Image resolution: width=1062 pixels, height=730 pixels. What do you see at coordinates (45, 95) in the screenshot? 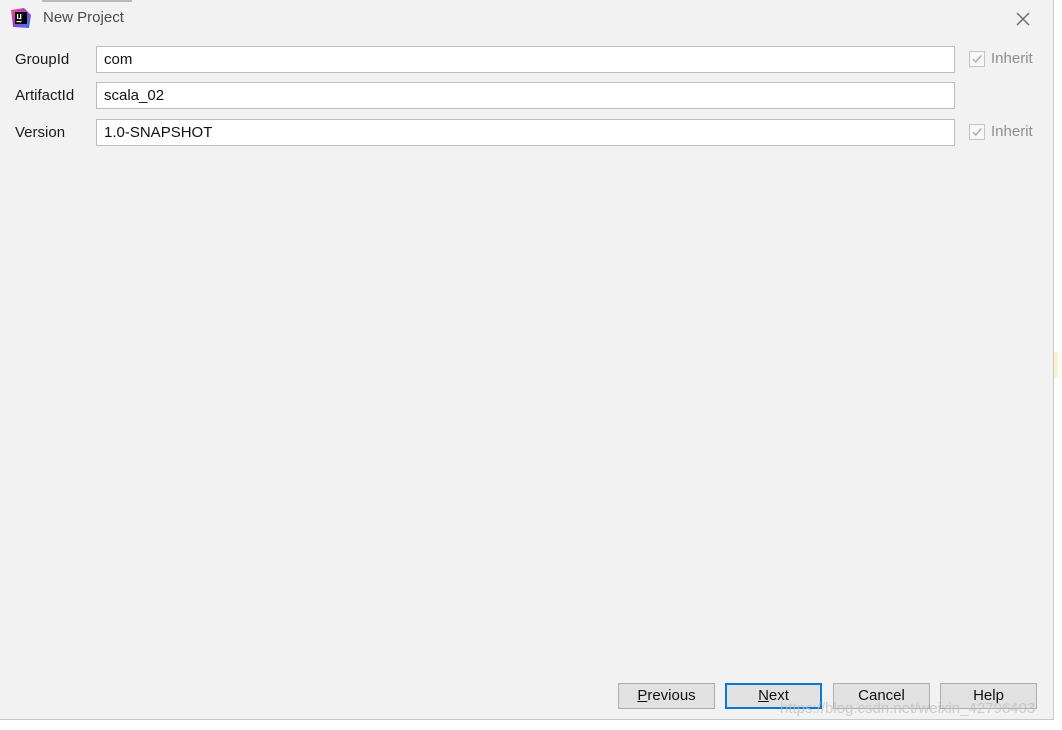
I see `artifact-id-label: ArtifactId` at bounding box center [45, 95].